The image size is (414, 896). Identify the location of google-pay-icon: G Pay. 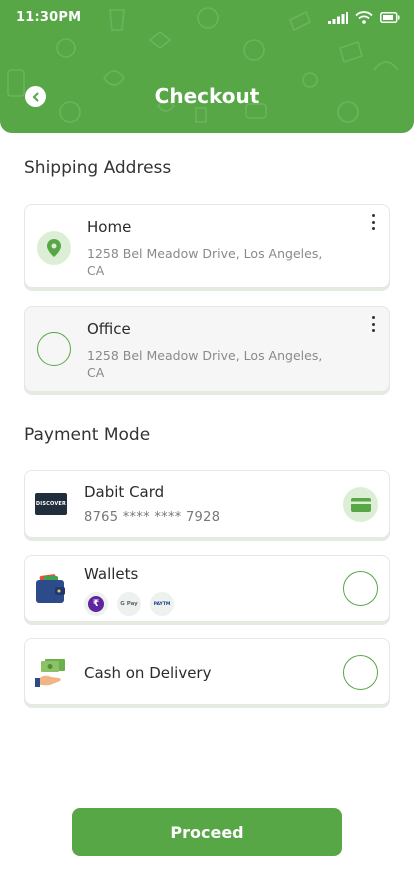
(129, 604).